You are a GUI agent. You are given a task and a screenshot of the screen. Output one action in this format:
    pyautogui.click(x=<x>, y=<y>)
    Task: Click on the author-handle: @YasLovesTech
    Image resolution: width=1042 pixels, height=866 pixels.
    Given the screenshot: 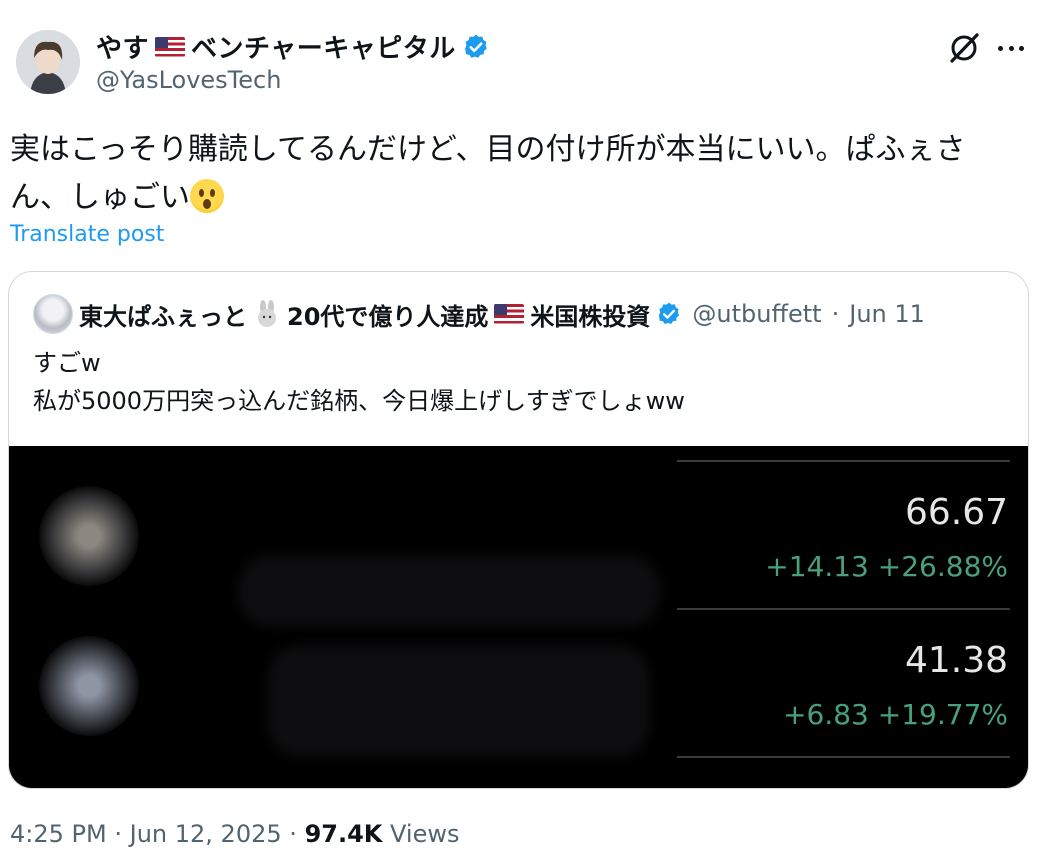 What is the action you would take?
    pyautogui.click(x=188, y=80)
    